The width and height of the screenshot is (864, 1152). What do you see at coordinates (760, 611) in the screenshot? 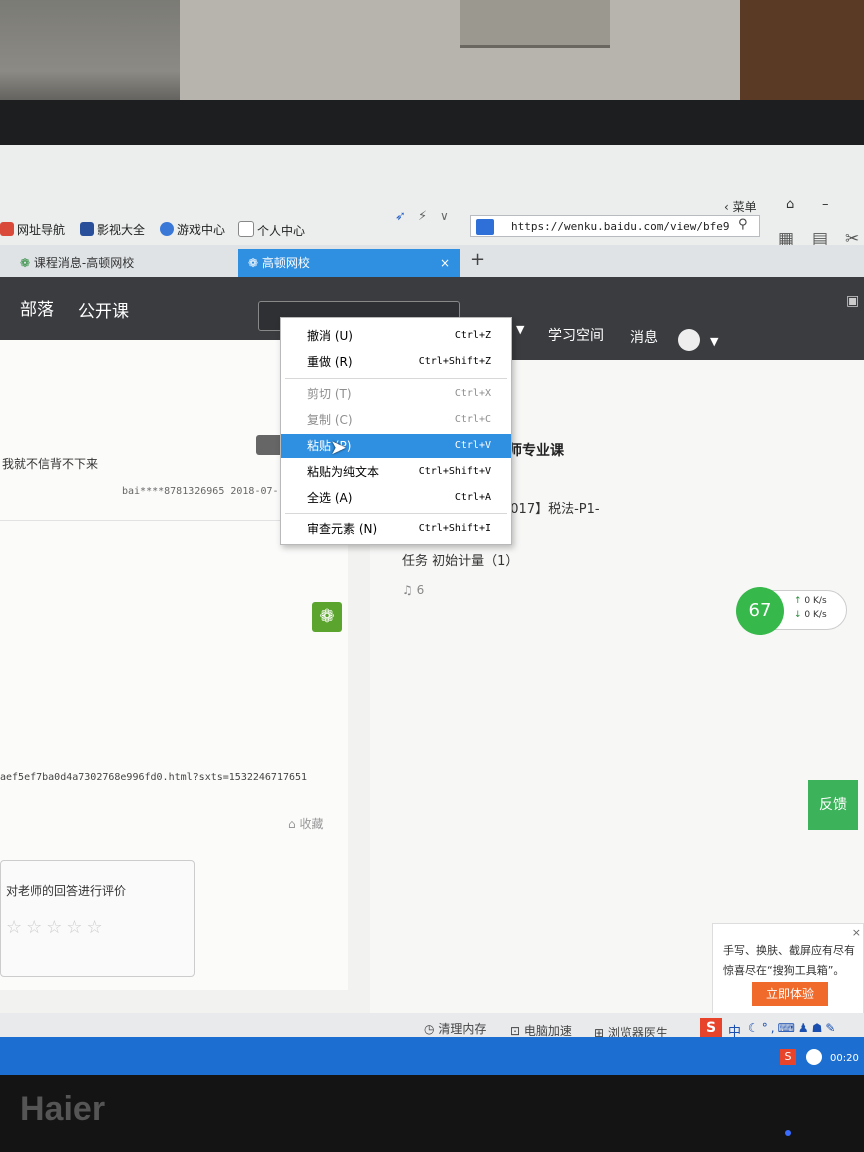
I see `speed-percent: 67` at bounding box center [760, 611].